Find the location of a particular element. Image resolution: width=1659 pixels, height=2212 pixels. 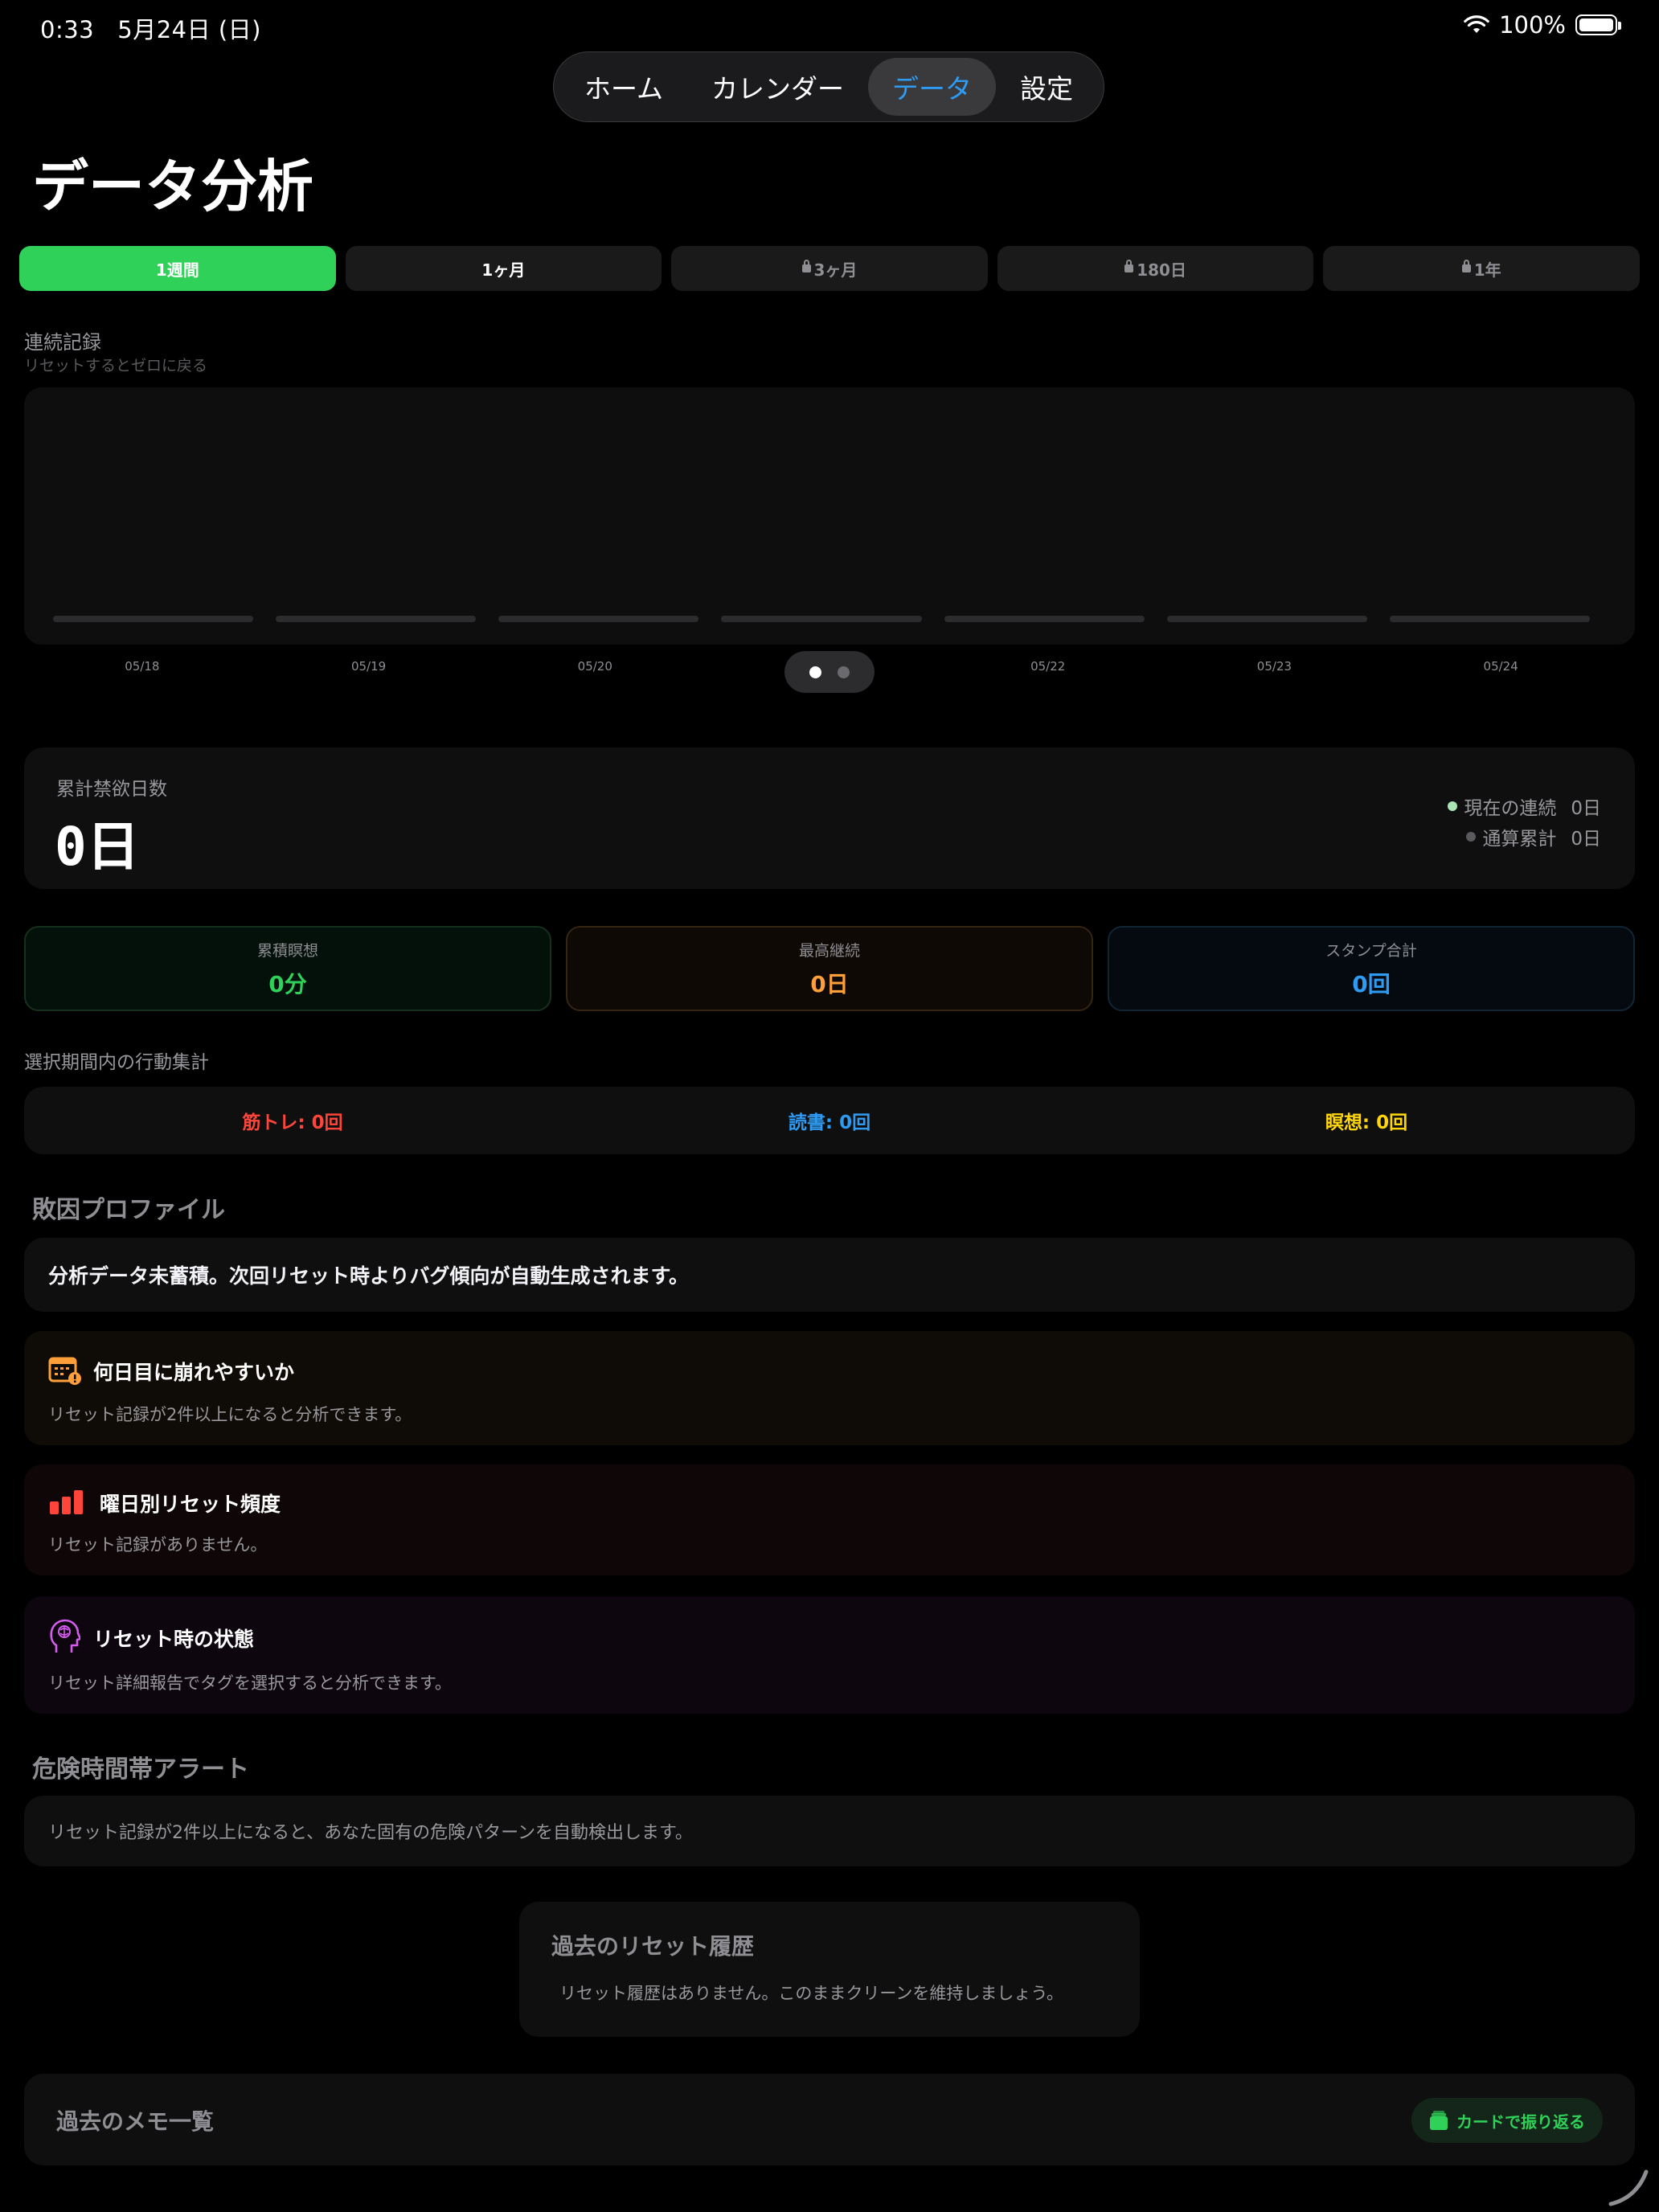

total-days-label: 累計禁欲日数 is located at coordinates (111, 789).